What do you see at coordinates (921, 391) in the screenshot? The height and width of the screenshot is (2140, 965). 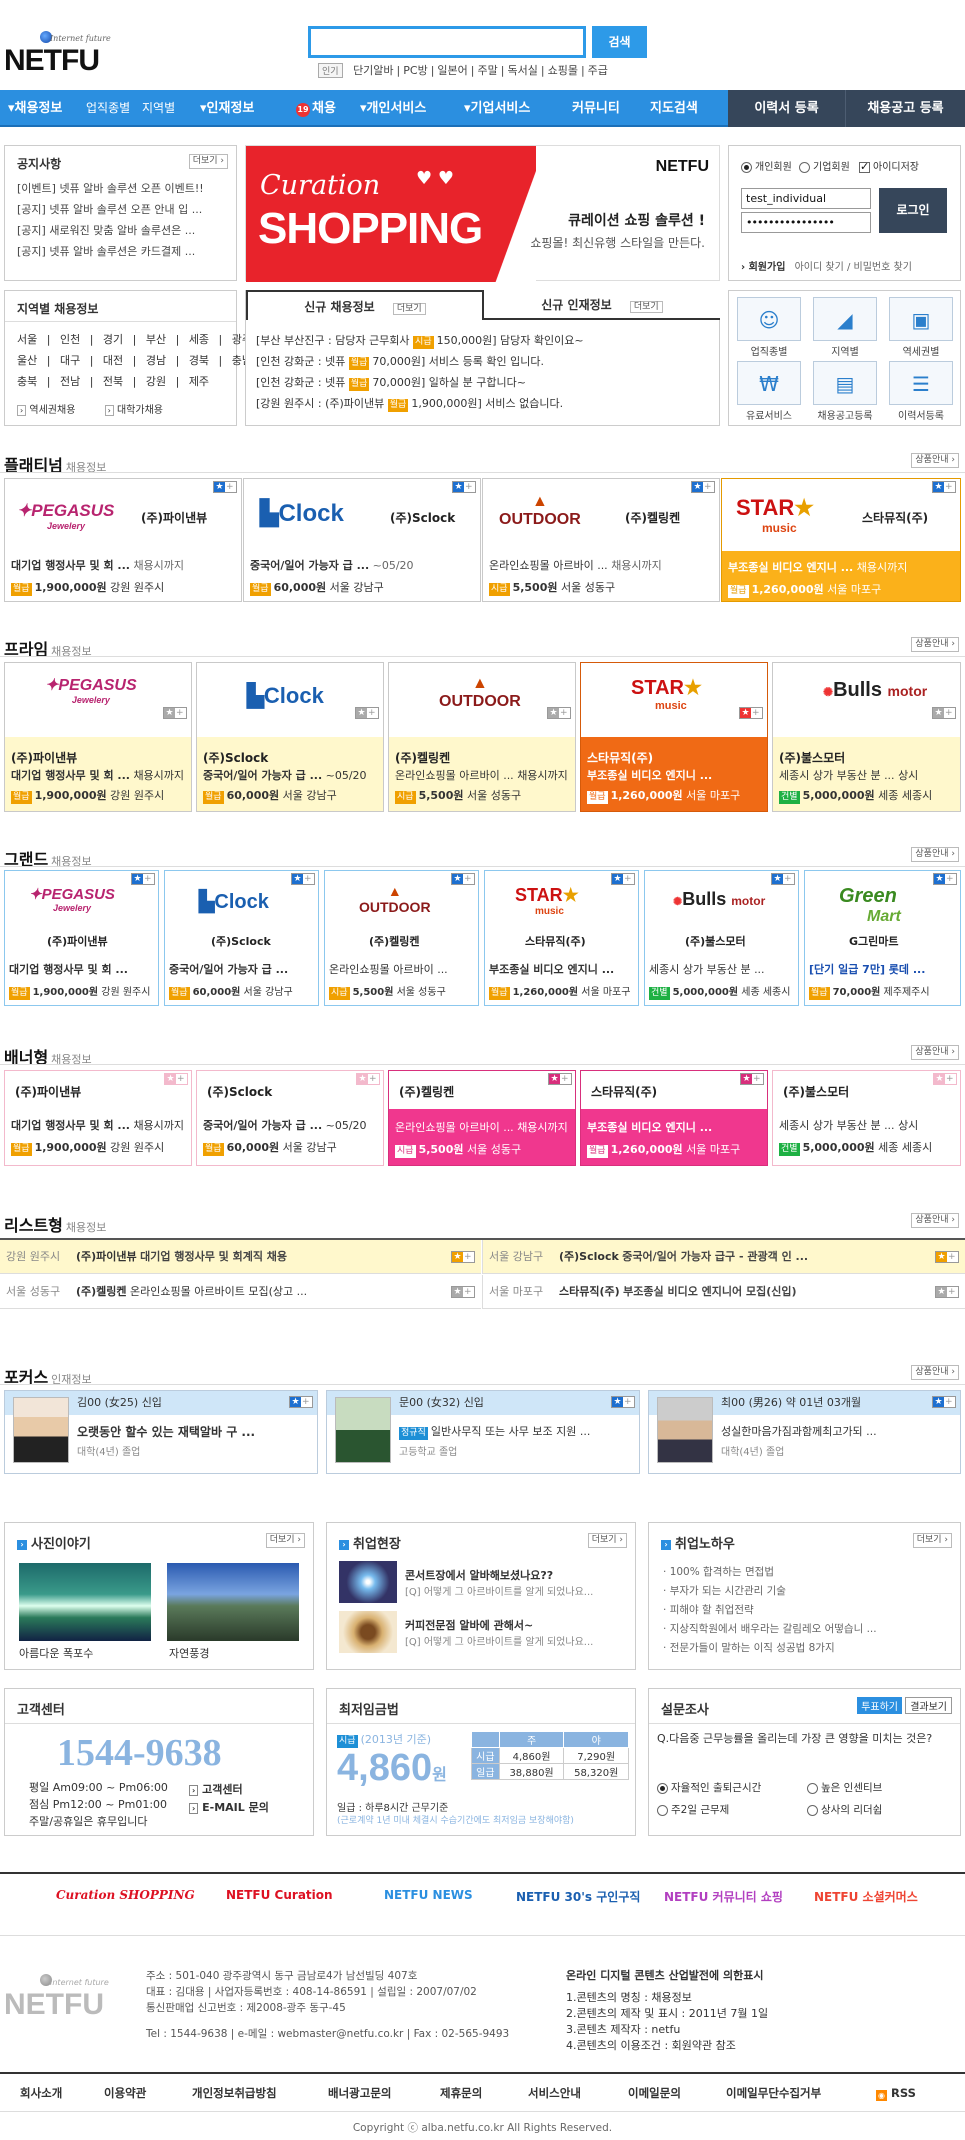 I see `quick-link-resume: ☰ 이력서등록` at bounding box center [921, 391].